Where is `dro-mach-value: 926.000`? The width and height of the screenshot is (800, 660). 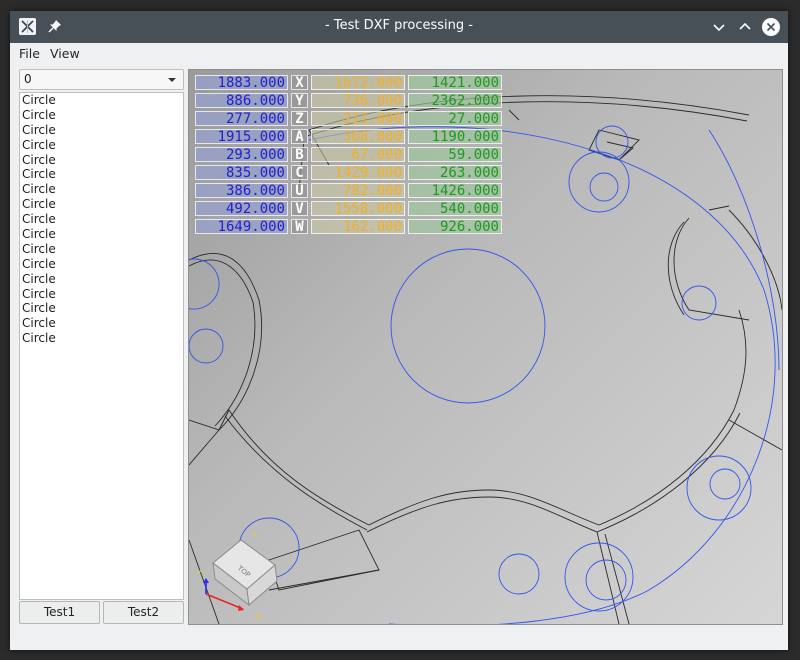
dro-mach-value: 926.000 is located at coordinates (455, 227).